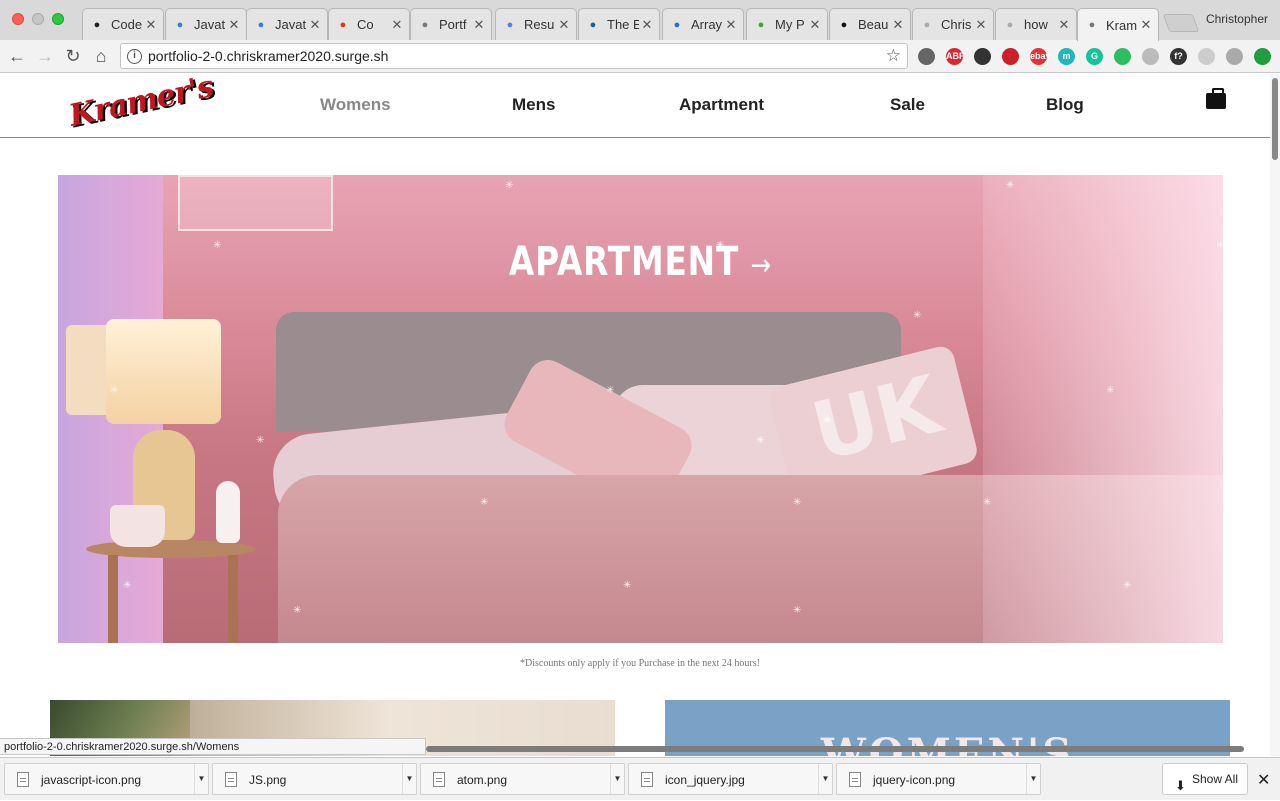 This screenshot has width=1280, height=801. What do you see at coordinates (106, 779) in the screenshot?
I see `download-item: javascript-icon.png ▼` at bounding box center [106, 779].